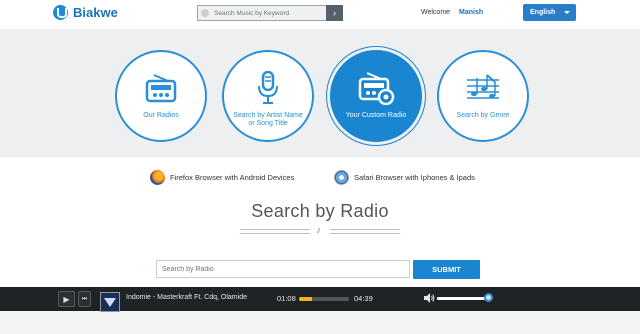 The image size is (640, 334). Describe the element at coordinates (471, 12) in the screenshot. I see `user-name: Manish` at that location.